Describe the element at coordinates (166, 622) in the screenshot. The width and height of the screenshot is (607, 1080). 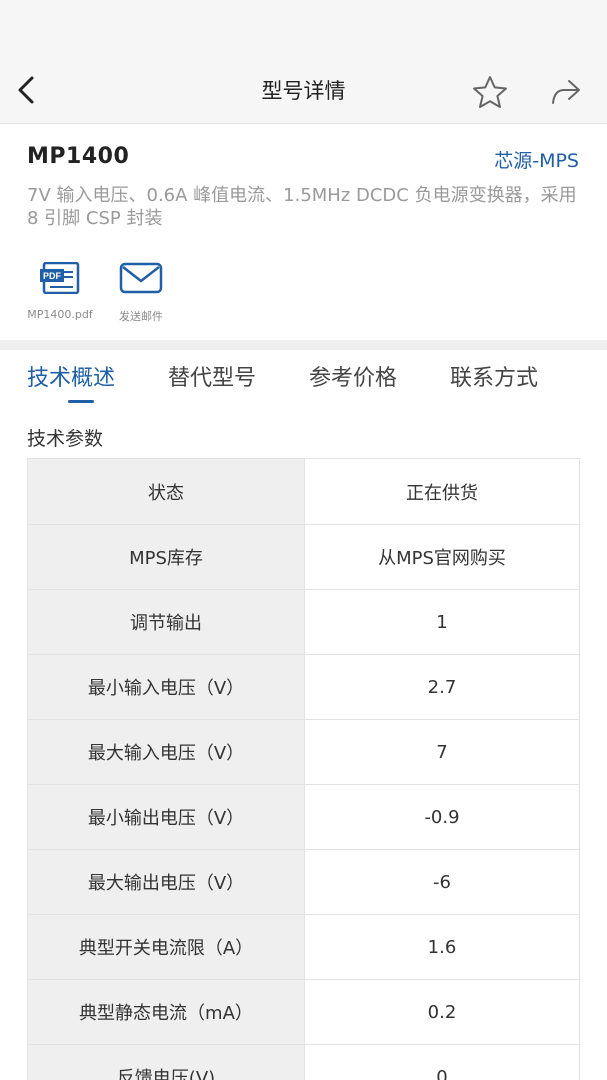
I see `spec-key: 调节输出` at that location.